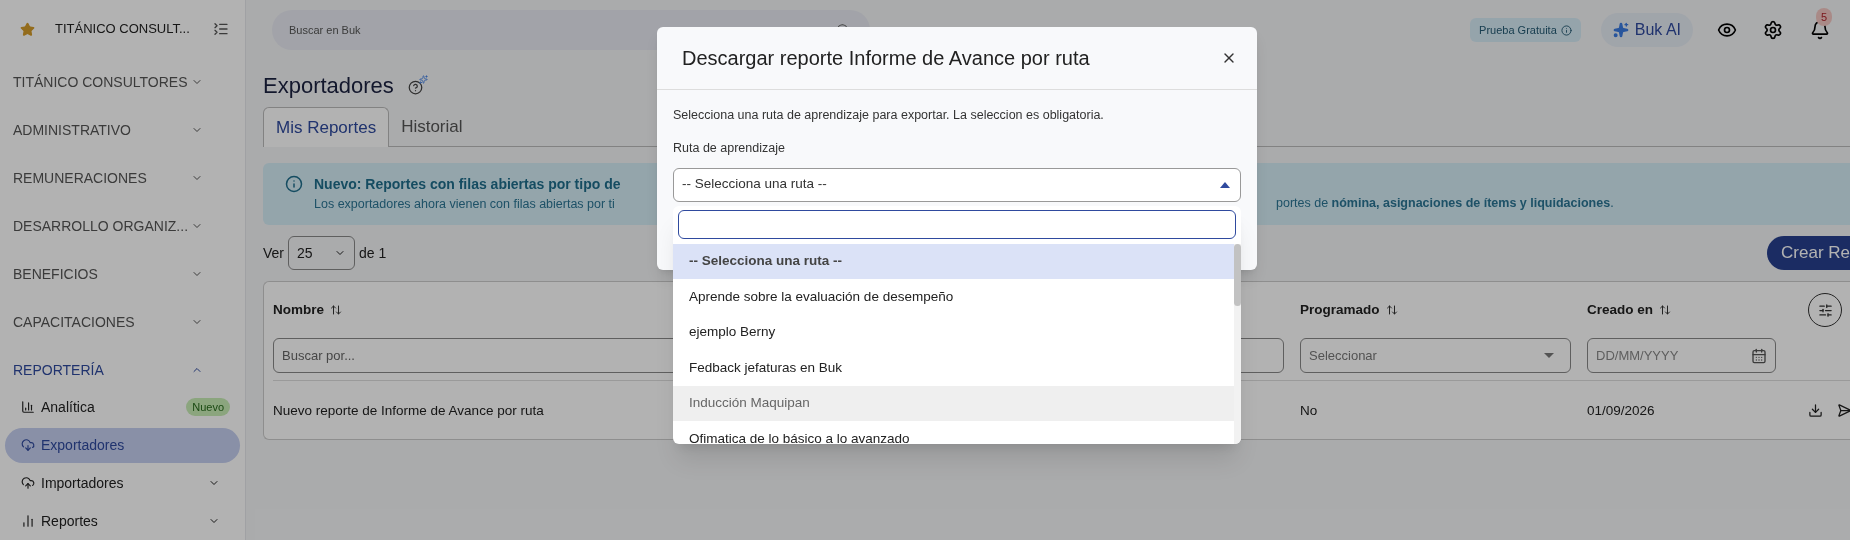 The height and width of the screenshot is (540, 1850). Describe the element at coordinates (326, 127) in the screenshot. I see `tab: Mis Reportes` at that location.